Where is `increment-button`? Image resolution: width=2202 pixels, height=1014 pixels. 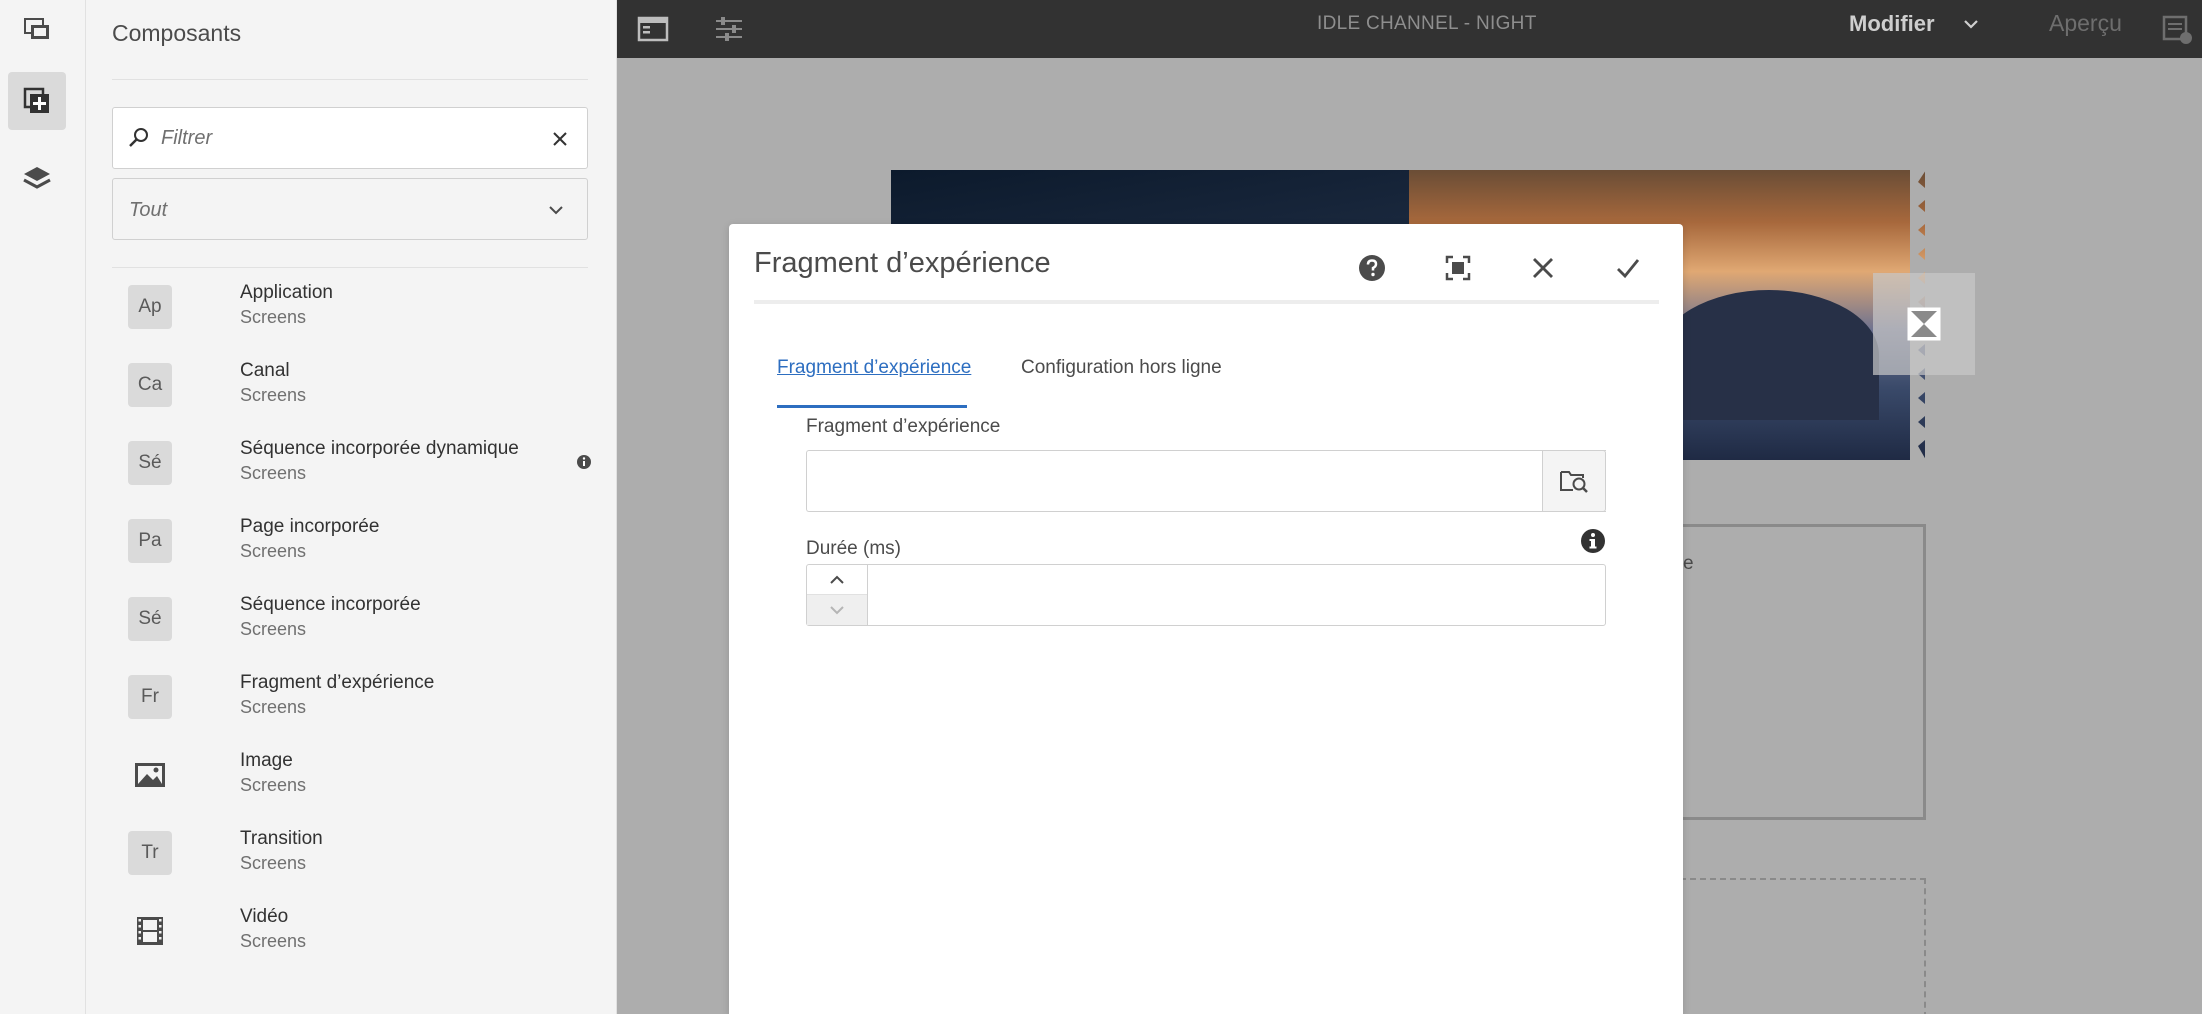
increment-button is located at coordinates (837, 580).